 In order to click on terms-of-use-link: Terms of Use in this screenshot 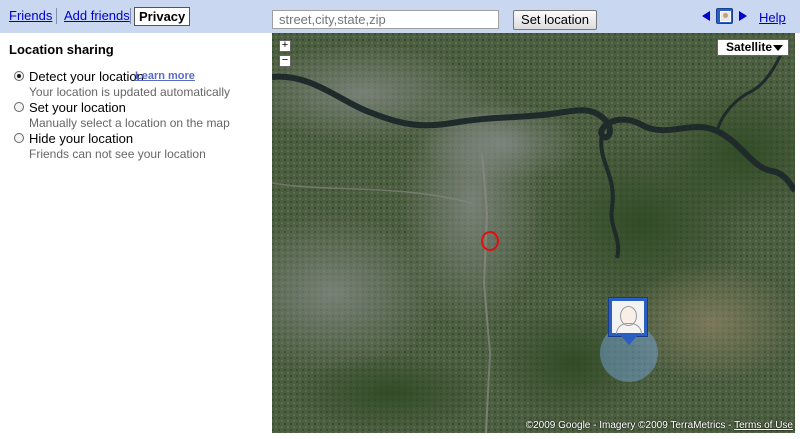, I will do `click(763, 425)`.